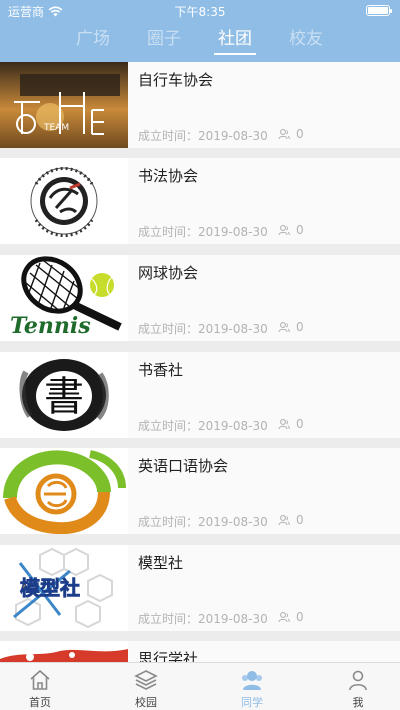 The width and height of the screenshot is (400, 710). I want to click on club-name: 书香社, so click(161, 370).